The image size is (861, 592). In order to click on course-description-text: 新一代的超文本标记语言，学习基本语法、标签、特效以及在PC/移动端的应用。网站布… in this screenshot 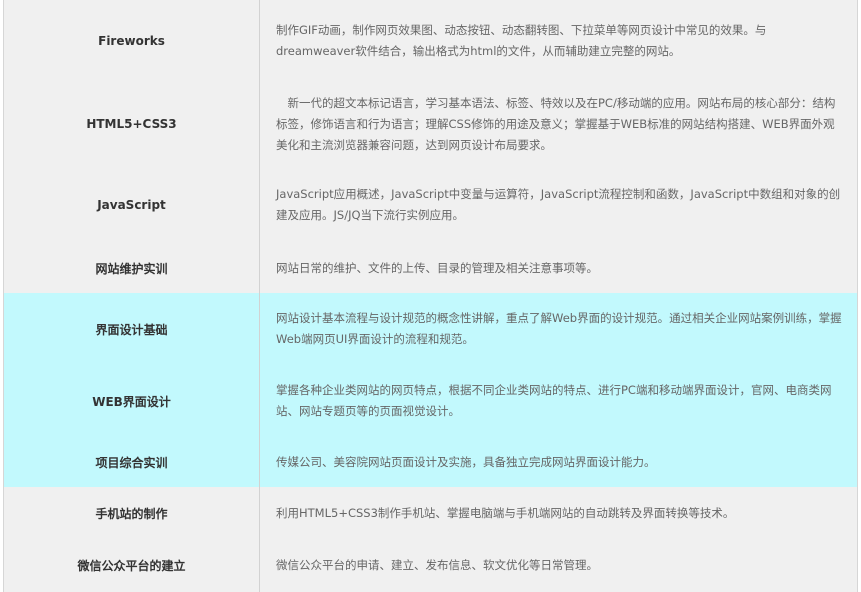, I will do `click(556, 123)`.